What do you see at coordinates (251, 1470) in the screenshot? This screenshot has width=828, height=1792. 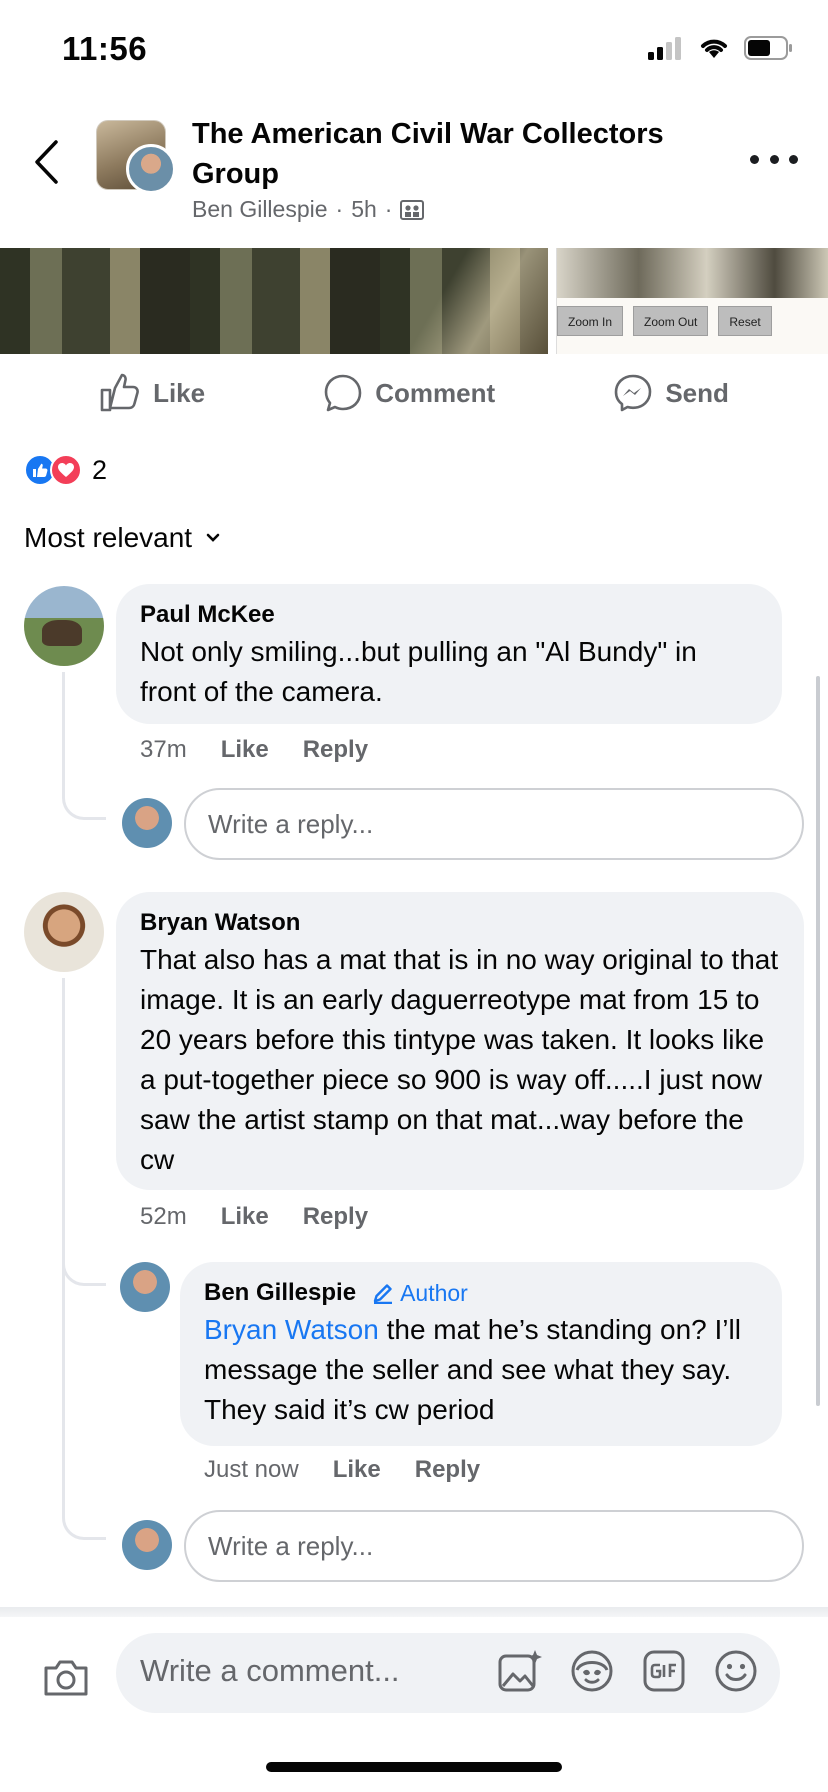 I see `reply-time: Just now` at bounding box center [251, 1470].